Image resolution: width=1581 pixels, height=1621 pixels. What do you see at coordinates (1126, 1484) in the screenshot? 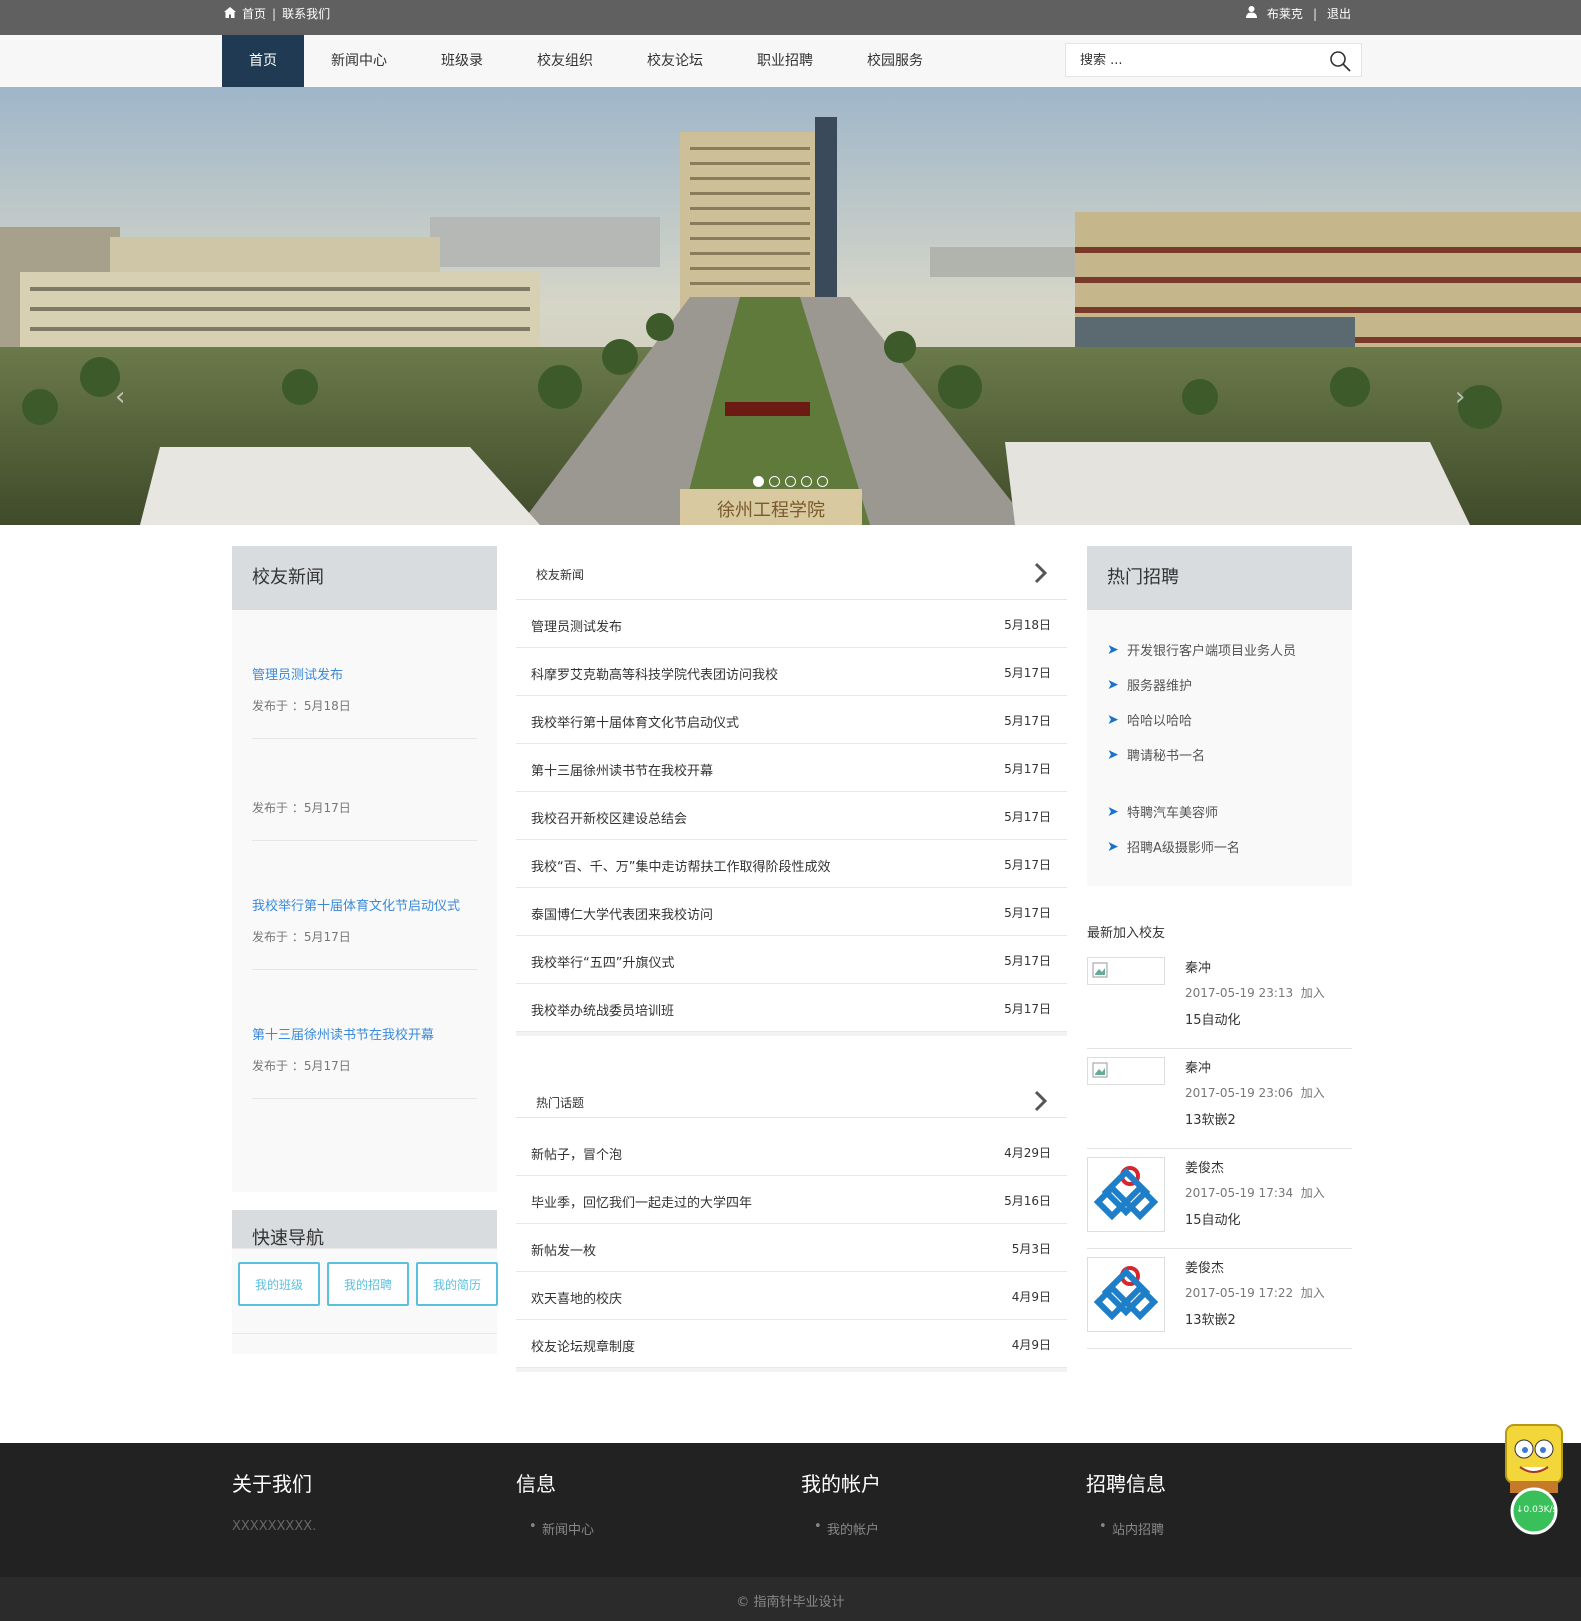
I see `footer-jobs-title: 招聘信息` at bounding box center [1126, 1484].